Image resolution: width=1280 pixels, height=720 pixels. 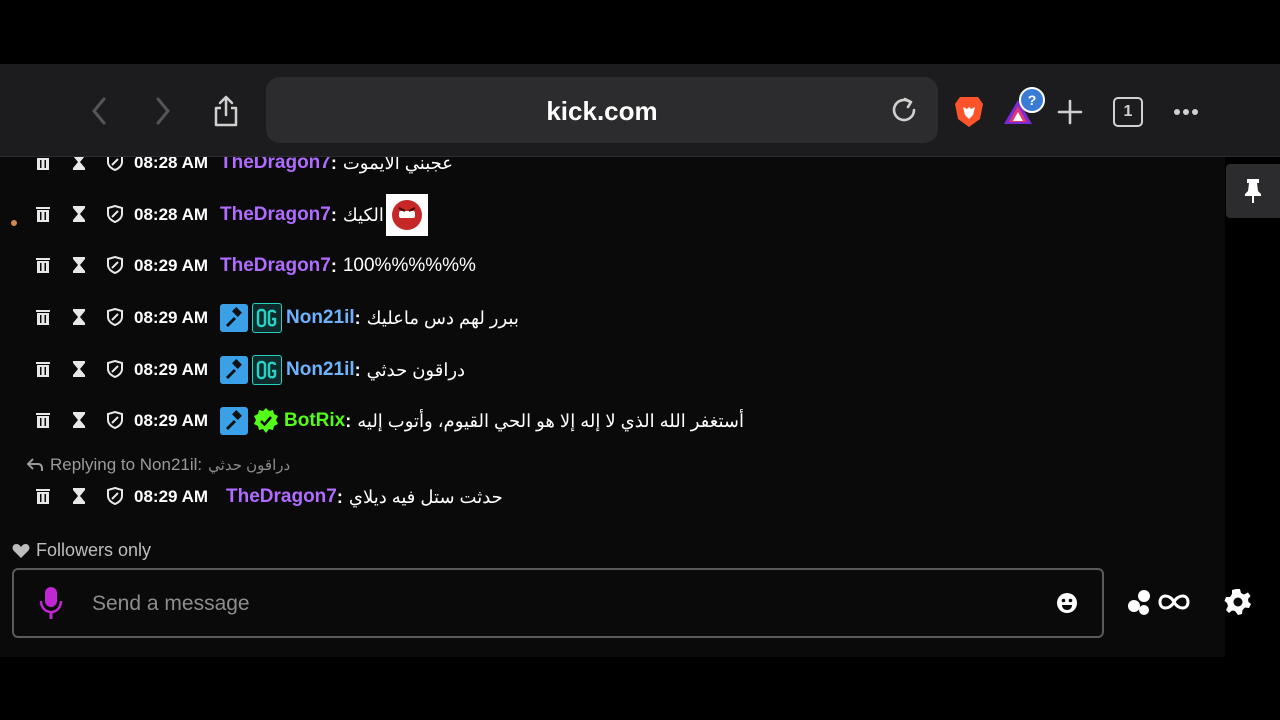 What do you see at coordinates (94, 550) in the screenshot?
I see `followers-only-label: Followers only` at bounding box center [94, 550].